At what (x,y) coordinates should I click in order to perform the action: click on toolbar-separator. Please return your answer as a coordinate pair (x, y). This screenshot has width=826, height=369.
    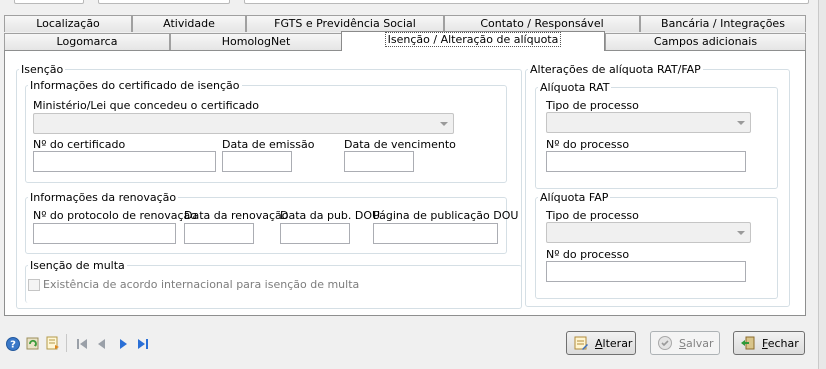
    Looking at the image, I should click on (66, 343).